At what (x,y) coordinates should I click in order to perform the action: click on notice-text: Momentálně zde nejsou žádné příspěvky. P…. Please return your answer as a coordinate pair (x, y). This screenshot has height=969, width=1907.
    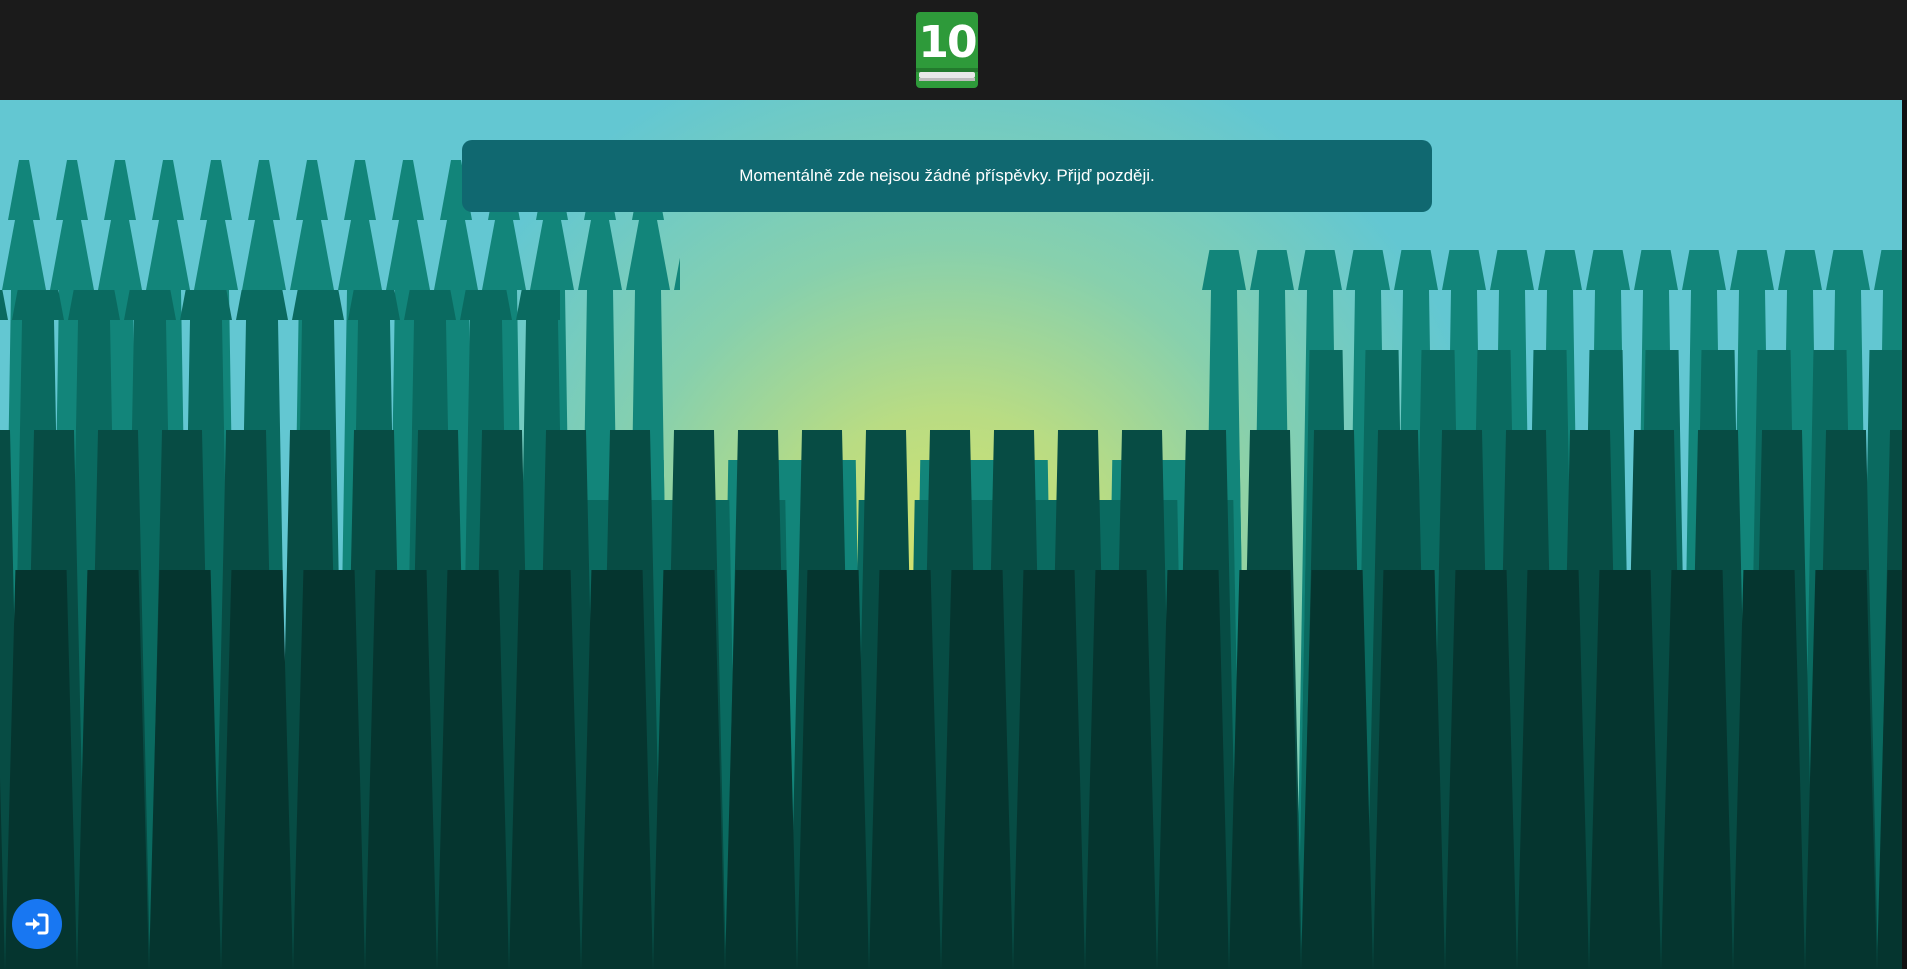
    Looking at the image, I should click on (947, 175).